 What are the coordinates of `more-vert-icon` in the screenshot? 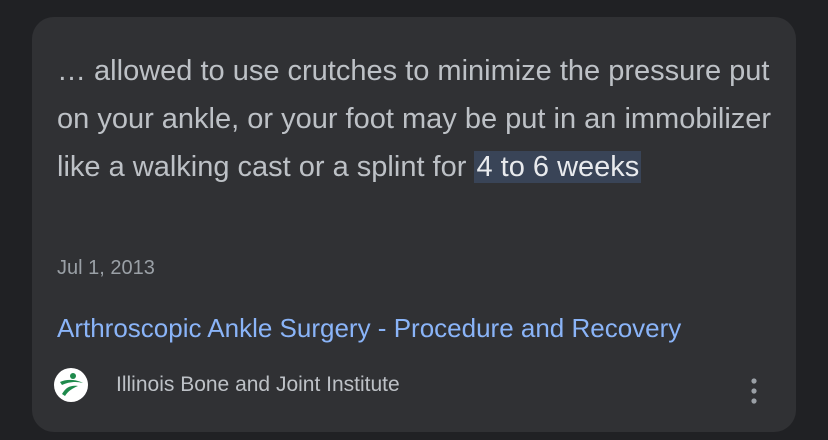 It's located at (754, 391).